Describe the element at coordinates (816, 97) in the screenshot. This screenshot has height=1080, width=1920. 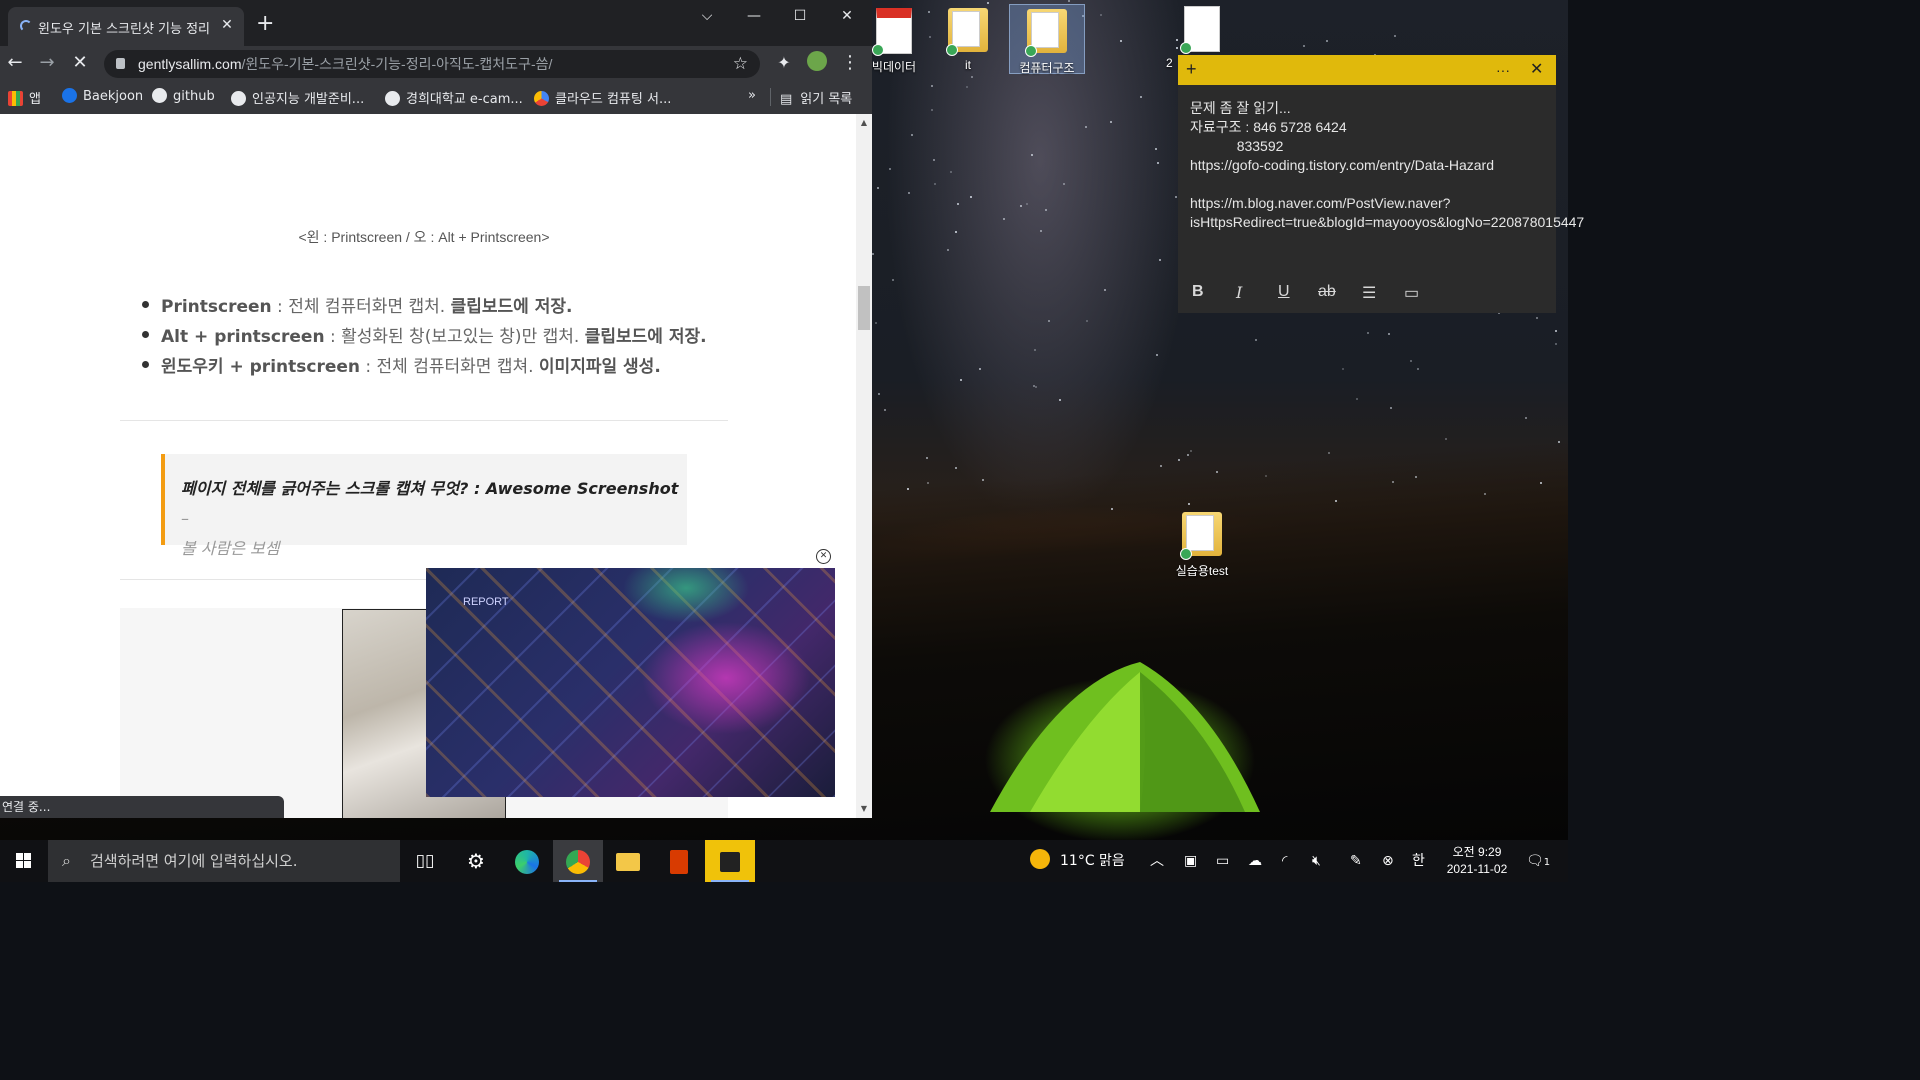
I see `reading-list-button: ▤ 읽기 목록` at that location.